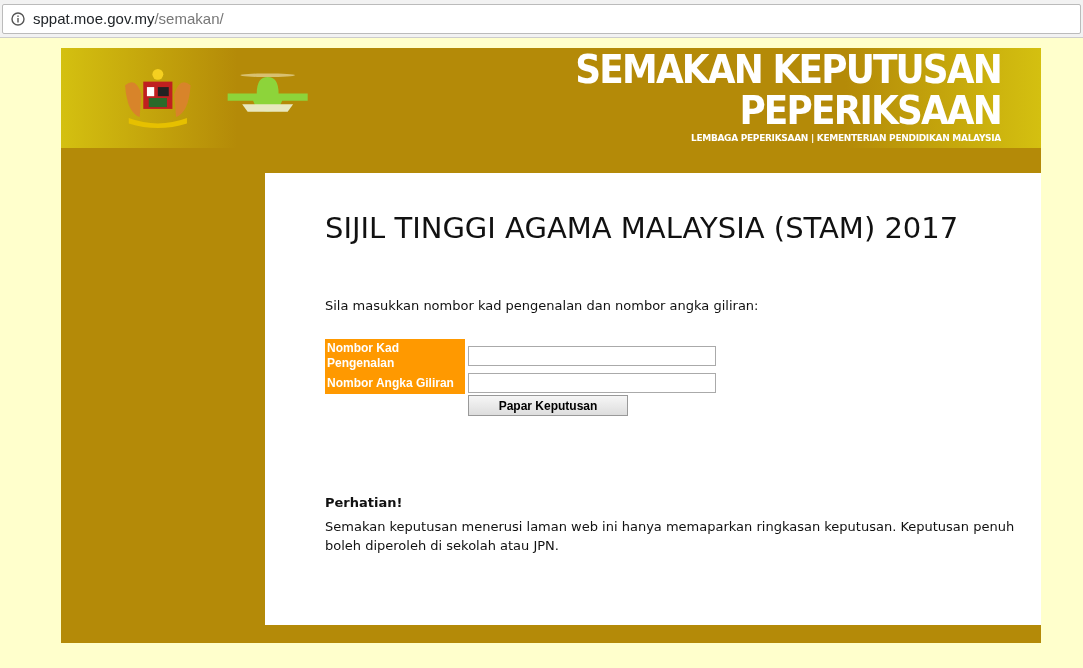  I want to click on url-text: sppat.moe.gov.my/semakan/, so click(128, 18).